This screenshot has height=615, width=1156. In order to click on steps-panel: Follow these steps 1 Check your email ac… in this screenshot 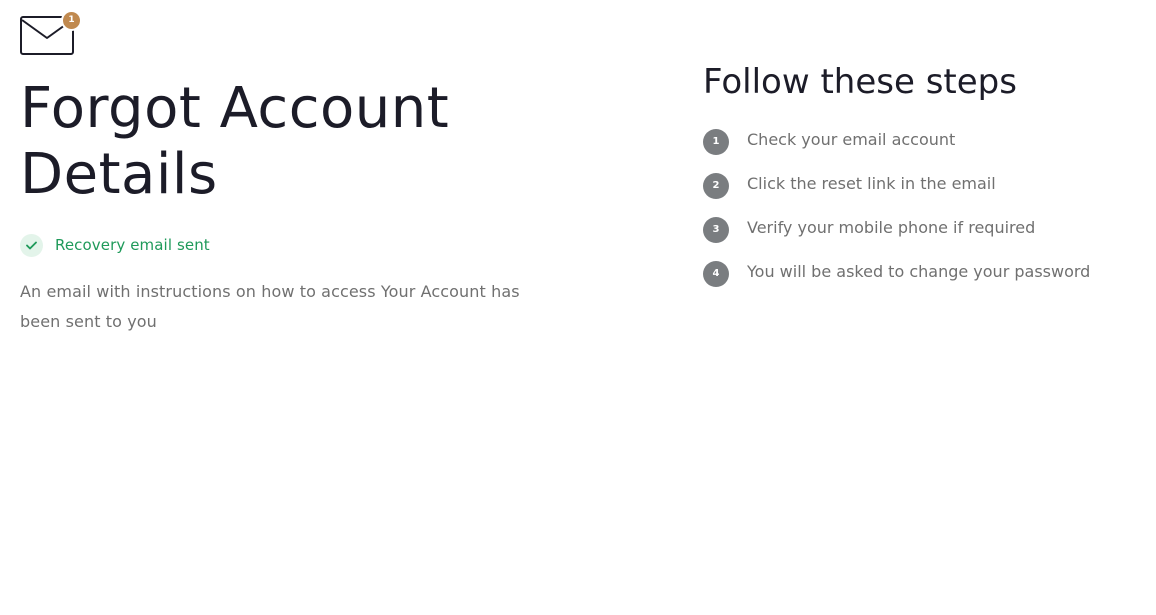, I will do `click(923, 178)`.